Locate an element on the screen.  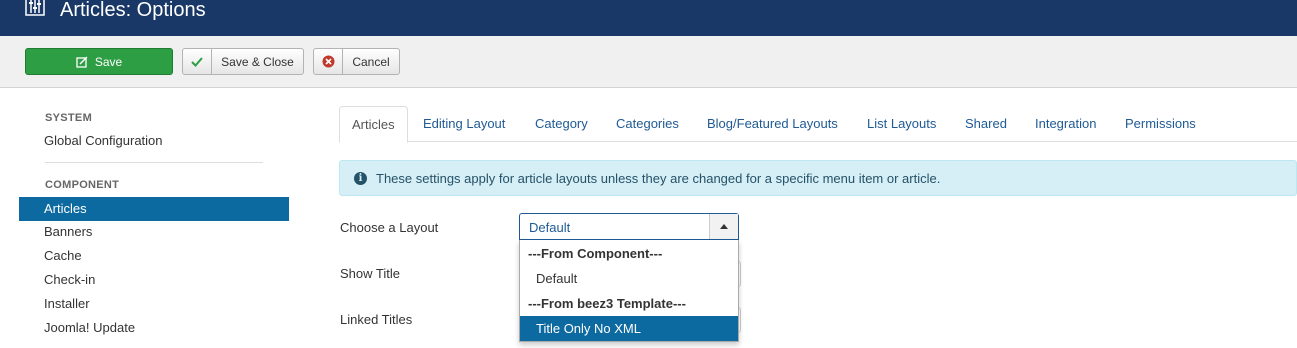
choose-layout-label: Choose a Layout is located at coordinates (389, 227).